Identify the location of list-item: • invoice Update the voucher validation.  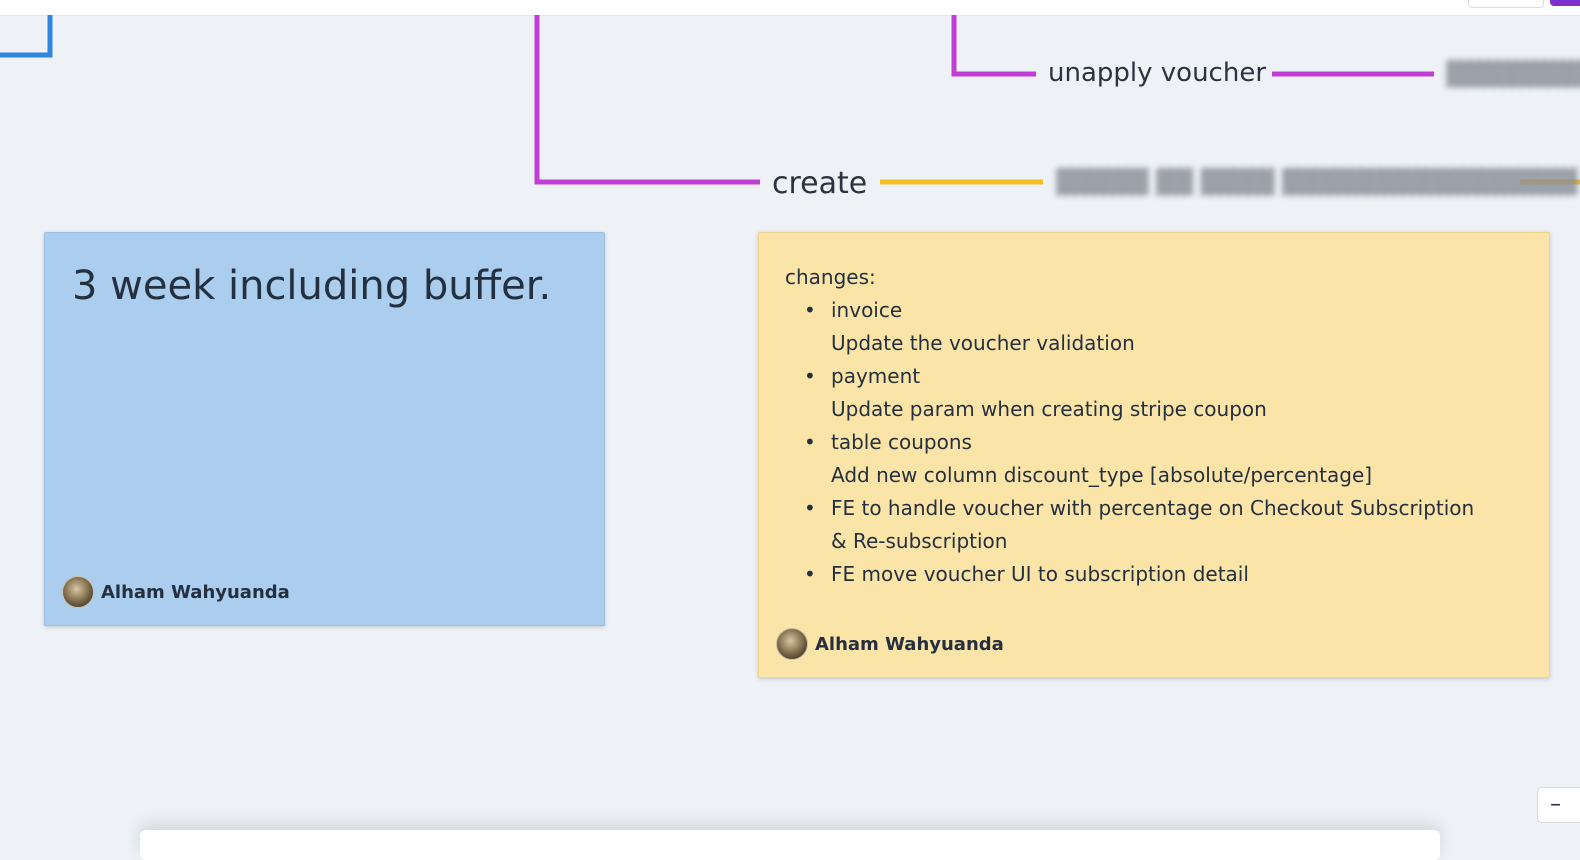
(1166, 327).